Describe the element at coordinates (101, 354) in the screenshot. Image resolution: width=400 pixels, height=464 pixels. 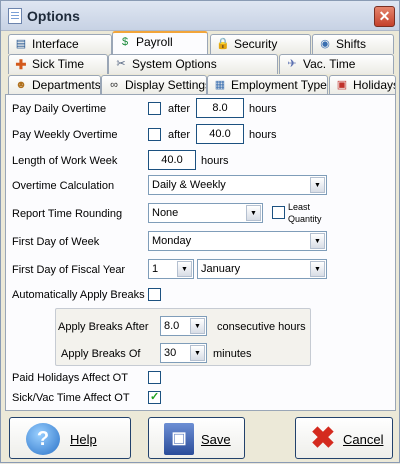
I see `apply-breaks-of-label: Apply Breaks Of` at that location.